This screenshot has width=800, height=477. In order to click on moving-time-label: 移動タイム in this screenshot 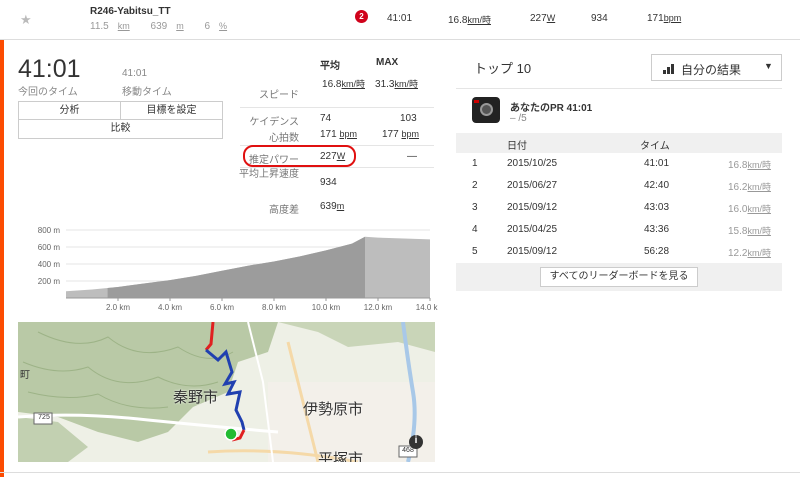, I will do `click(147, 92)`.